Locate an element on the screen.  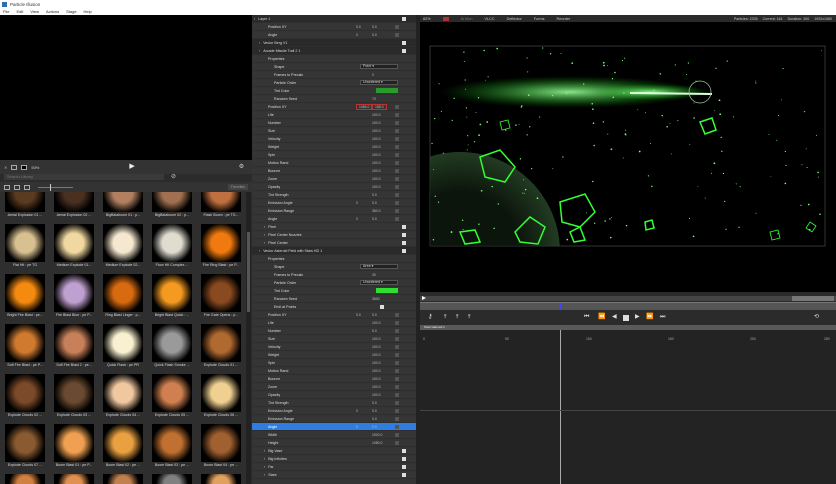
property-row: › Vector Berg V1 is located at coordinates (334, 43).